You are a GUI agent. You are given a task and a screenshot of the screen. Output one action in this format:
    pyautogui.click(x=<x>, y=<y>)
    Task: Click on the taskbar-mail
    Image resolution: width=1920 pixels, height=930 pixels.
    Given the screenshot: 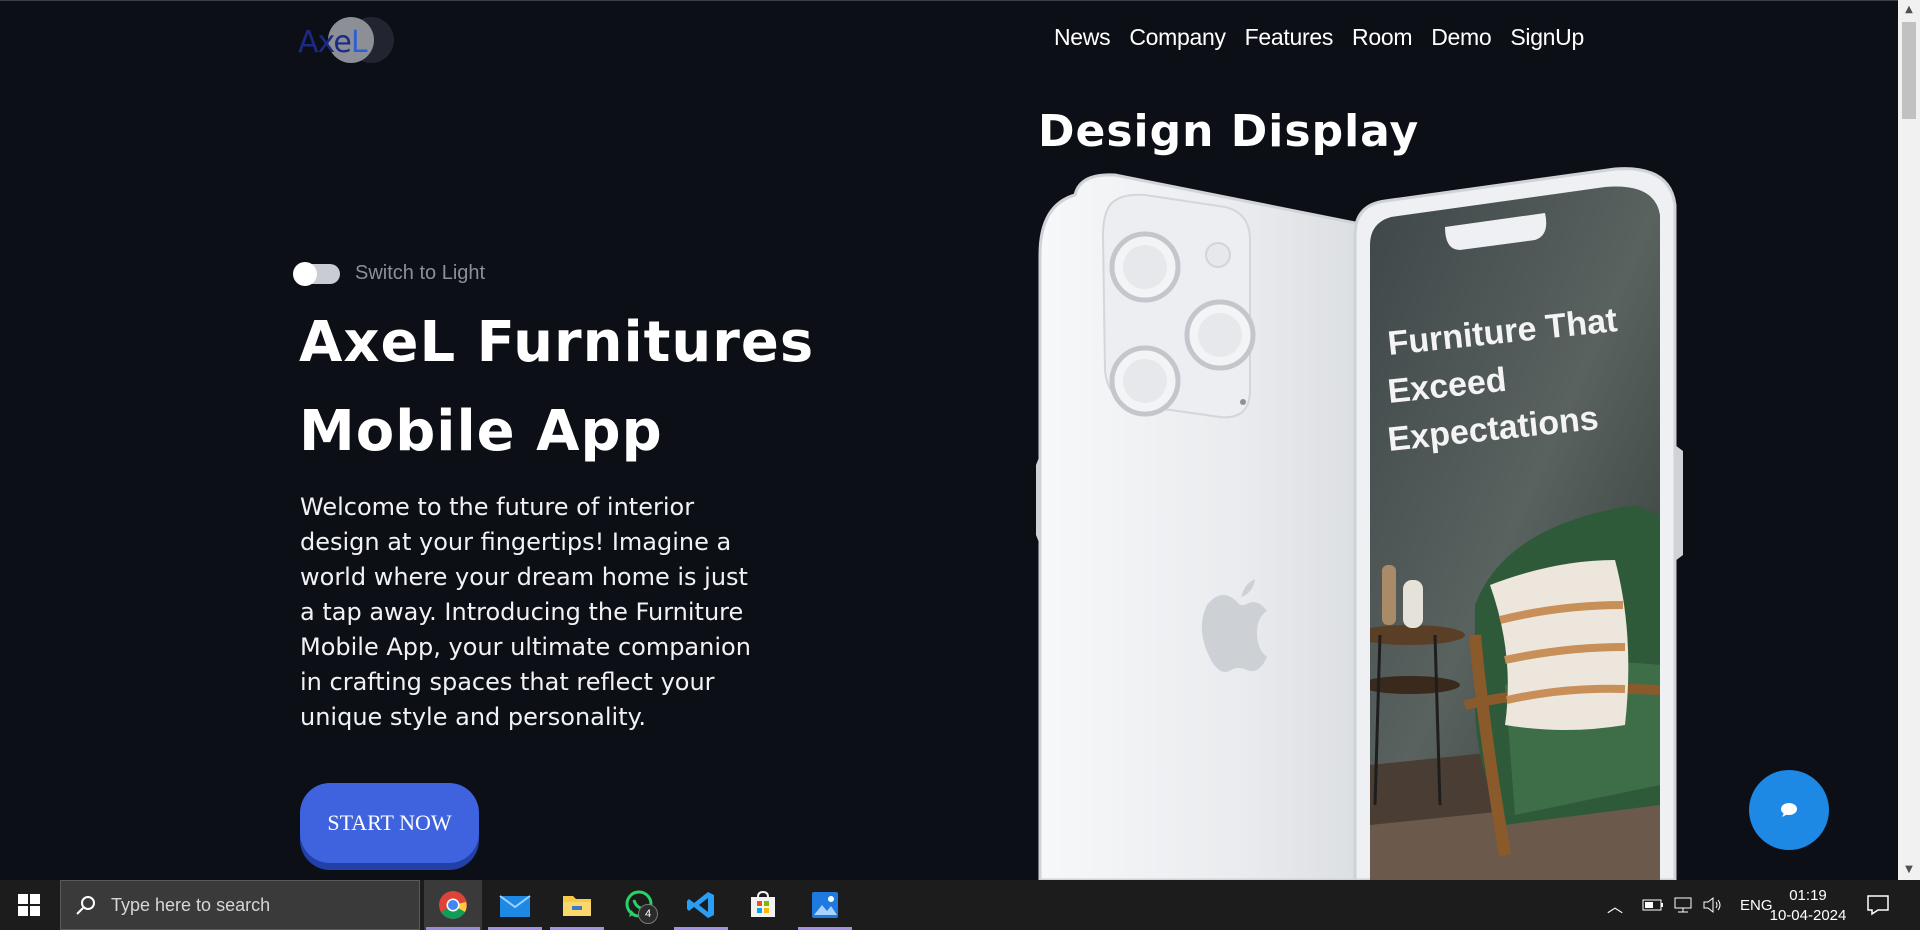 What is the action you would take?
    pyautogui.click(x=515, y=905)
    